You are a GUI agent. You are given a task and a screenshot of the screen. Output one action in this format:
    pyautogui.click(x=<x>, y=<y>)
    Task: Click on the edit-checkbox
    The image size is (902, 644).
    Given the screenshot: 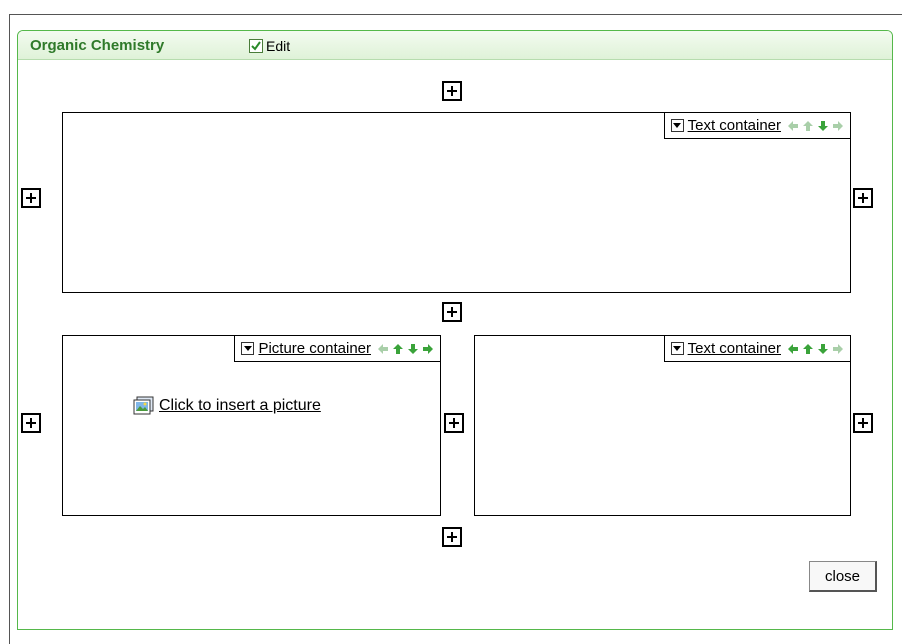 What is the action you would take?
    pyautogui.click(x=256, y=46)
    